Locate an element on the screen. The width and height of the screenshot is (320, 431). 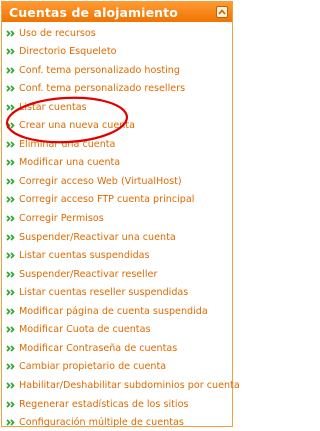
menu-item: Modificar una cuenta is located at coordinates (61, 163).